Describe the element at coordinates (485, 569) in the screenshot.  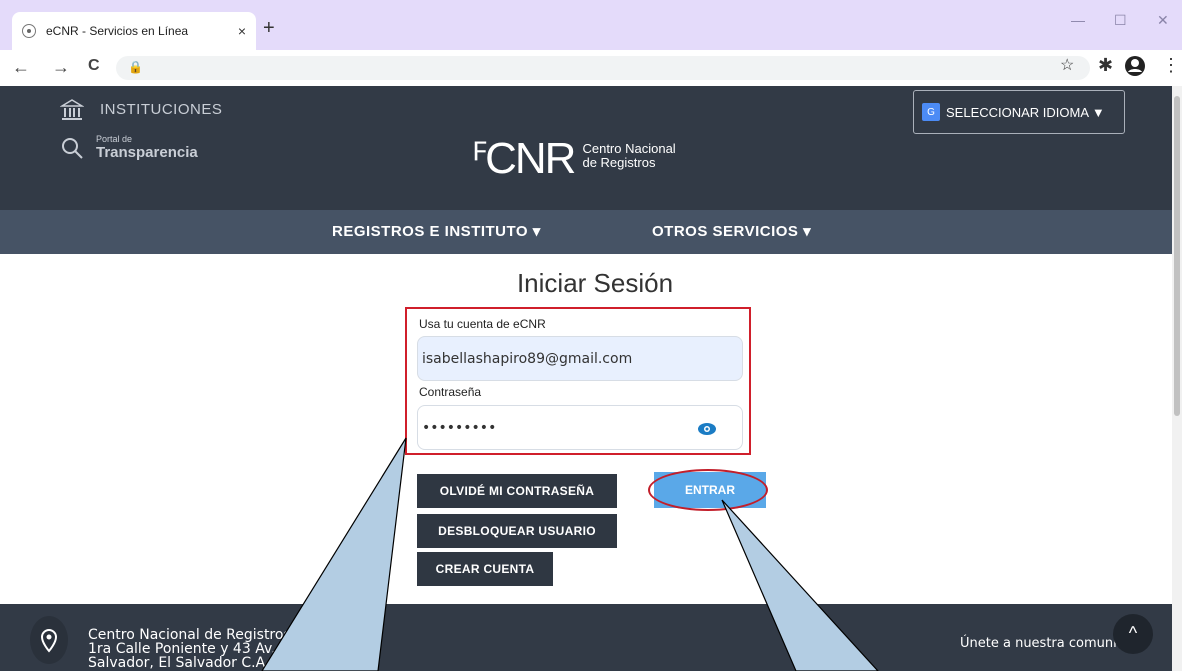
I see `create-account-button: CREAR CUENTA` at that location.